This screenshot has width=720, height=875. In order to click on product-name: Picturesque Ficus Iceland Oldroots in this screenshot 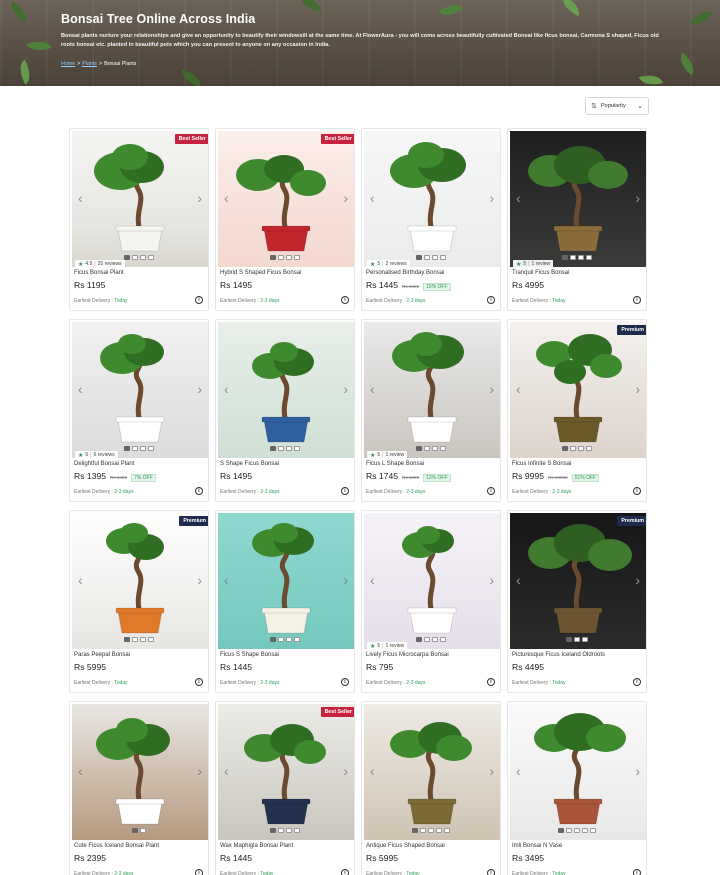, I will do `click(558, 655)`.